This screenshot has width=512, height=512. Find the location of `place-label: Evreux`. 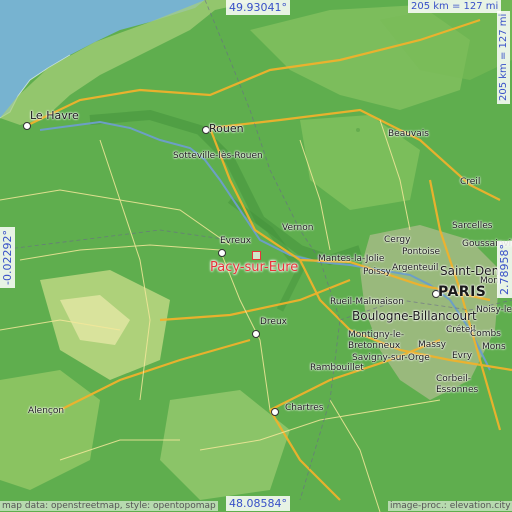

place-label: Evreux is located at coordinates (235, 241).